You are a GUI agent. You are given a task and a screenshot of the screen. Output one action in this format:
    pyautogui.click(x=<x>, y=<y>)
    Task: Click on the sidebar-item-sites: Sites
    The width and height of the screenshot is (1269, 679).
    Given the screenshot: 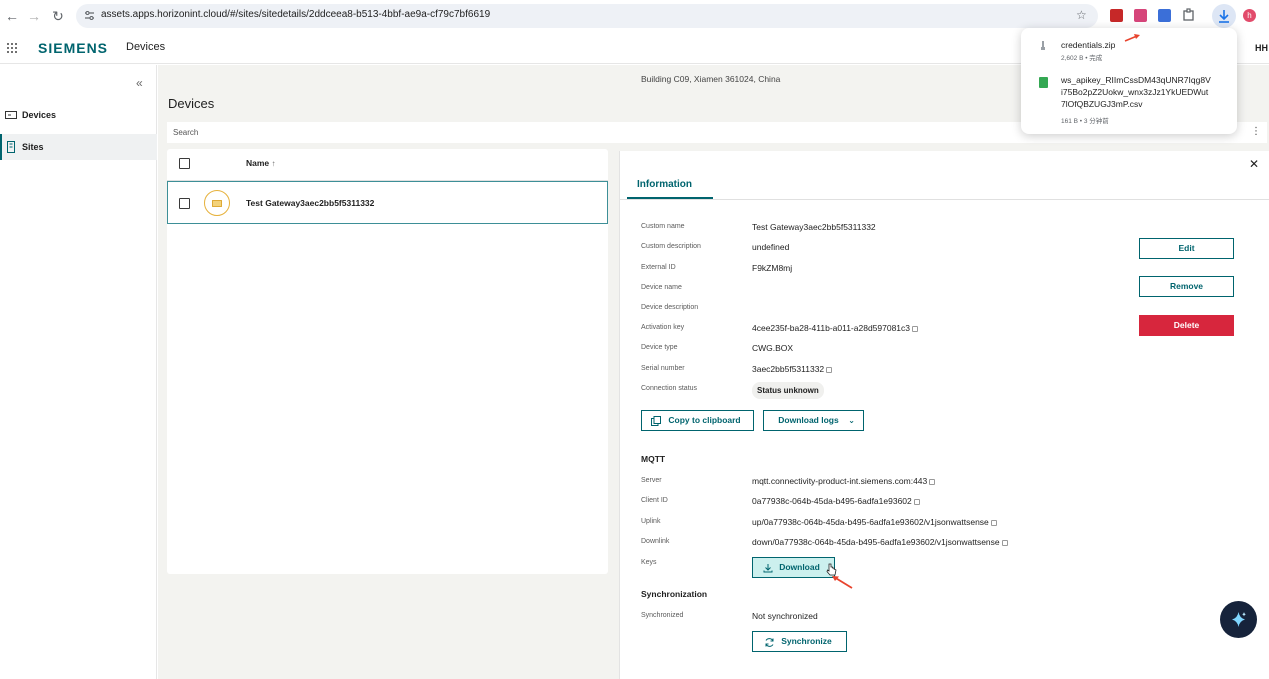 What is the action you would take?
    pyautogui.click(x=78, y=147)
    